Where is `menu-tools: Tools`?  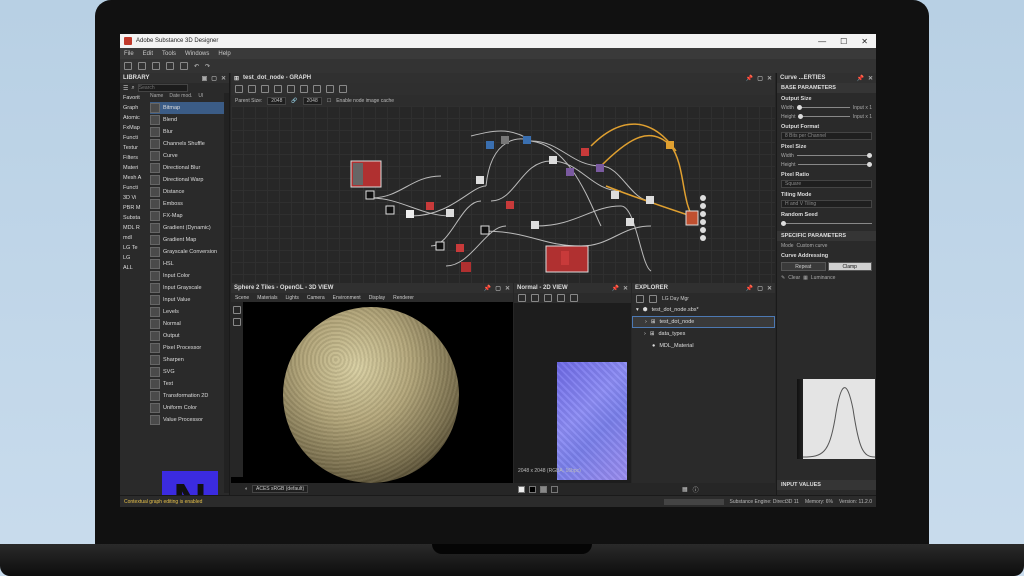 menu-tools: Tools is located at coordinates (169, 54).